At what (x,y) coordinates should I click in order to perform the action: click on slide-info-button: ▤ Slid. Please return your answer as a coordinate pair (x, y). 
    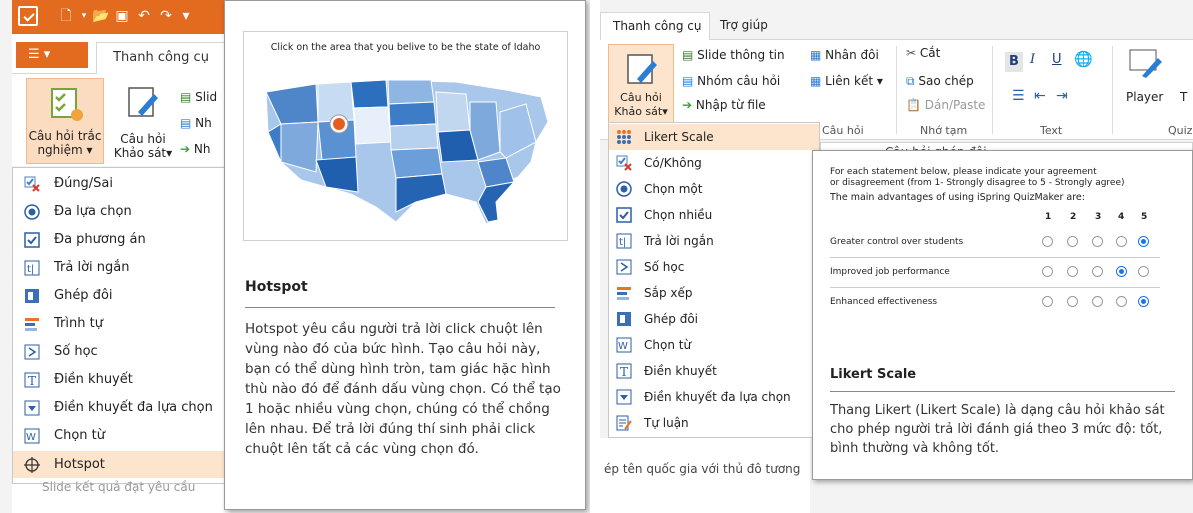
    Looking at the image, I should click on (198, 97).